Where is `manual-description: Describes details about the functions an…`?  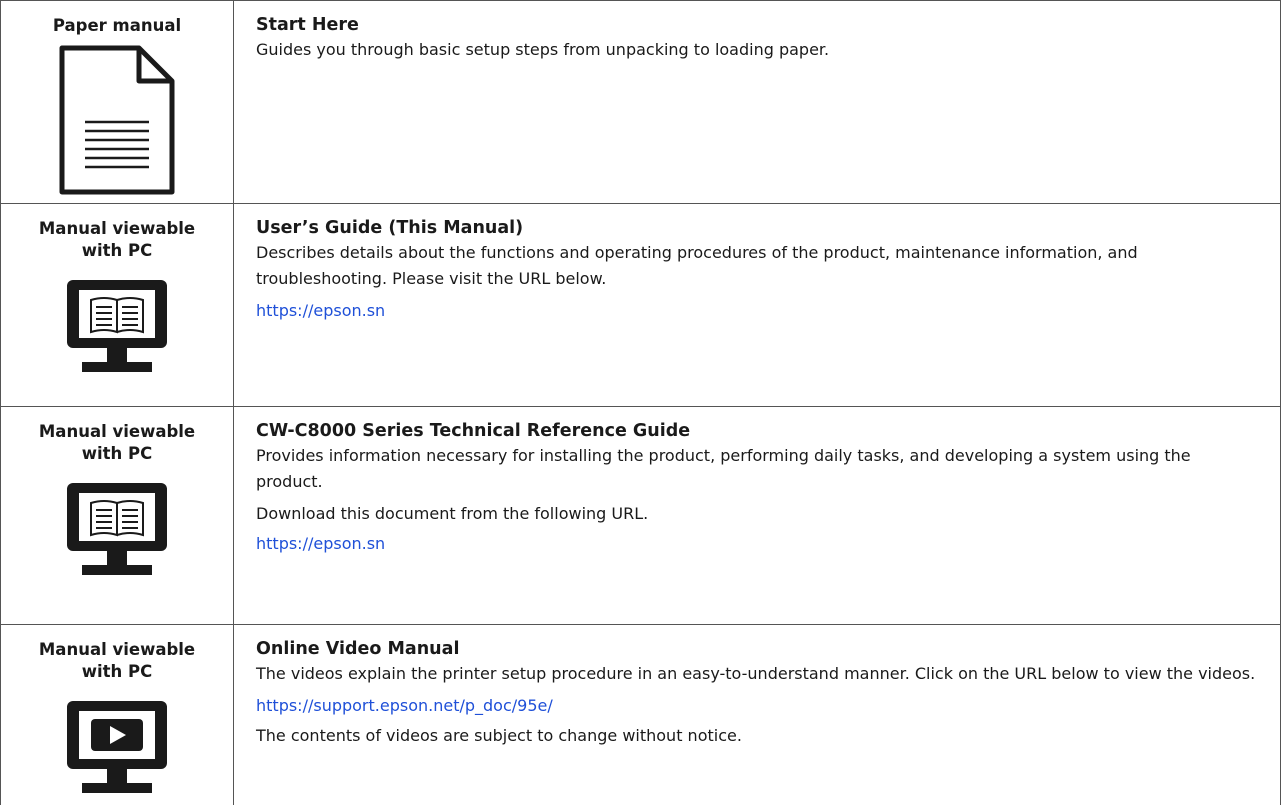
manual-description: Describes details about the functions an… is located at coordinates (697, 265).